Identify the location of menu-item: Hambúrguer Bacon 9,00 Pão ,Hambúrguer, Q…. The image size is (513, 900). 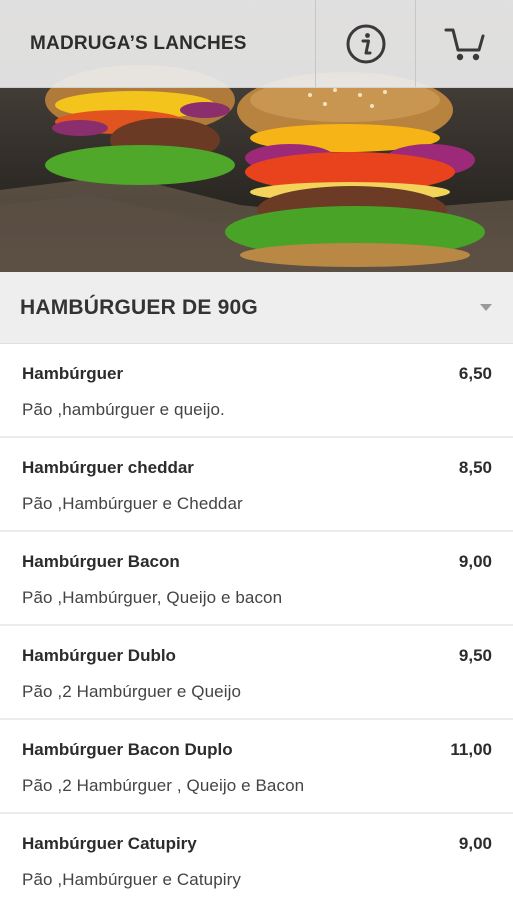
(256, 579).